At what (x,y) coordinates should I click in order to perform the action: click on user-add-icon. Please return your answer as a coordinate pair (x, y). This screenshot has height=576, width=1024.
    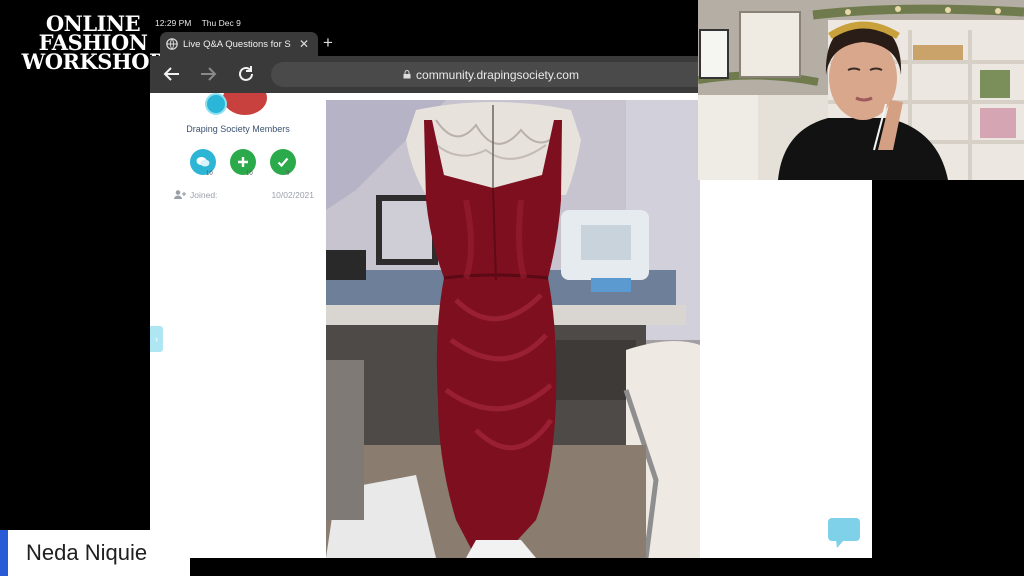
    Looking at the image, I should click on (180, 194).